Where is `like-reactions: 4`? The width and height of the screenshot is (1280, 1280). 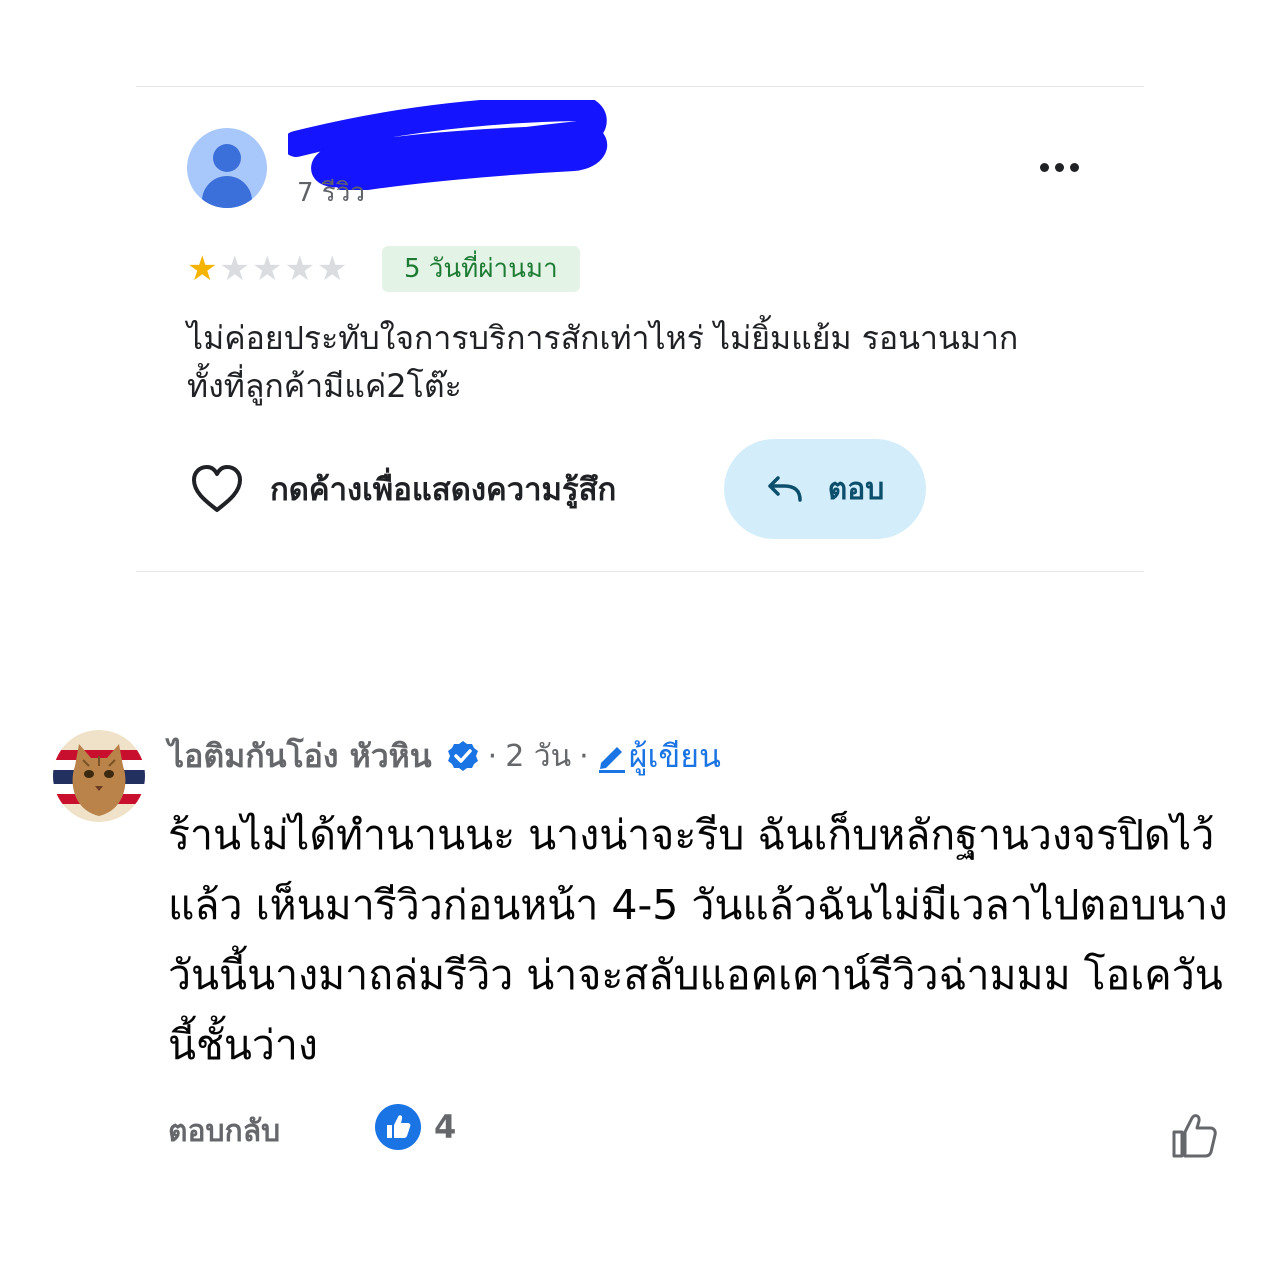
like-reactions: 4 is located at coordinates (415, 1127).